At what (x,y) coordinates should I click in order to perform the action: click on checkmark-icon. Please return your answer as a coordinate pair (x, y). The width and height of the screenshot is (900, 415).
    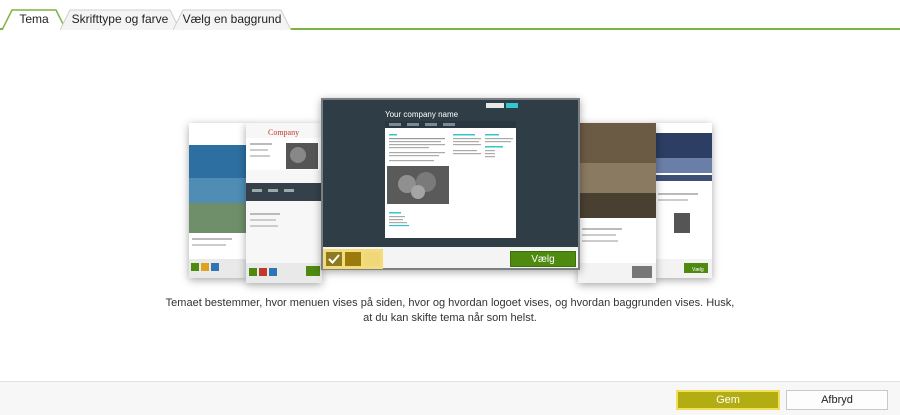
    Looking at the image, I should click on (334, 259).